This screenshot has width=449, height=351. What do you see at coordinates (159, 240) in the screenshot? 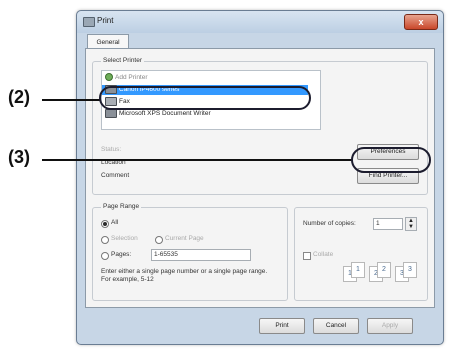
I see `current-page-radio` at bounding box center [159, 240].